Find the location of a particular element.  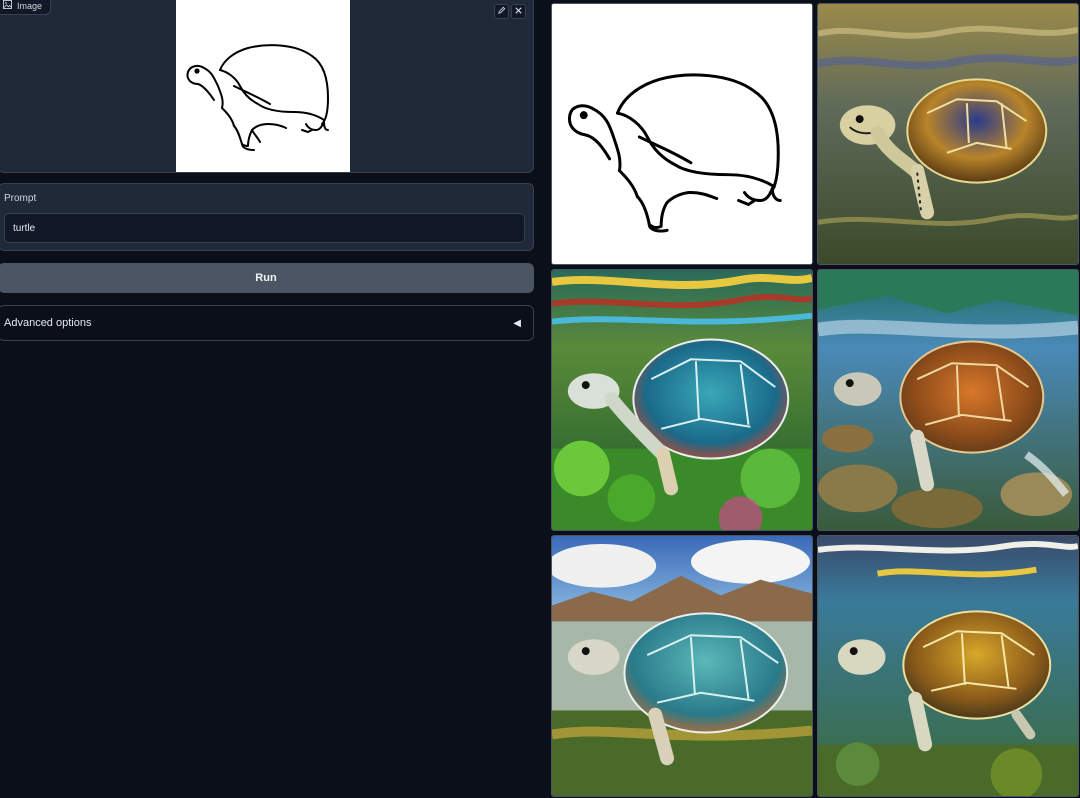

gallery-item-turtle-rocks is located at coordinates (948, 400).